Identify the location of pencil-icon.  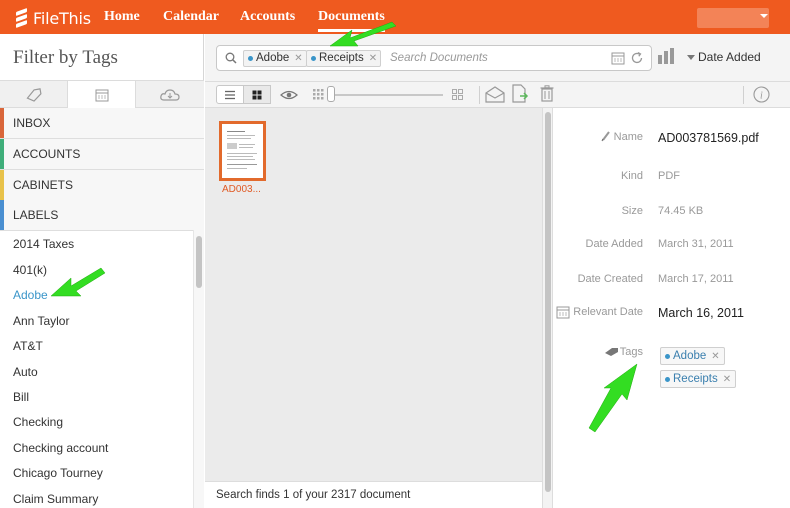
(606, 136).